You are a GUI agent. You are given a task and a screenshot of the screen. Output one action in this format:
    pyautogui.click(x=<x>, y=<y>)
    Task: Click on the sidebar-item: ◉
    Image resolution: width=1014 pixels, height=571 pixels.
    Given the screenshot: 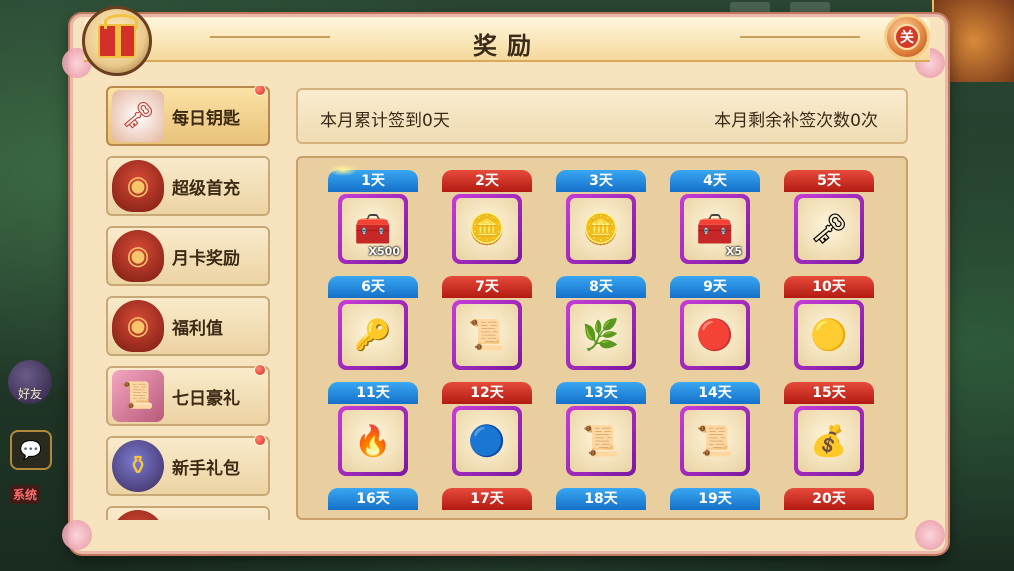 What is the action you would take?
    pyautogui.click(x=188, y=513)
    